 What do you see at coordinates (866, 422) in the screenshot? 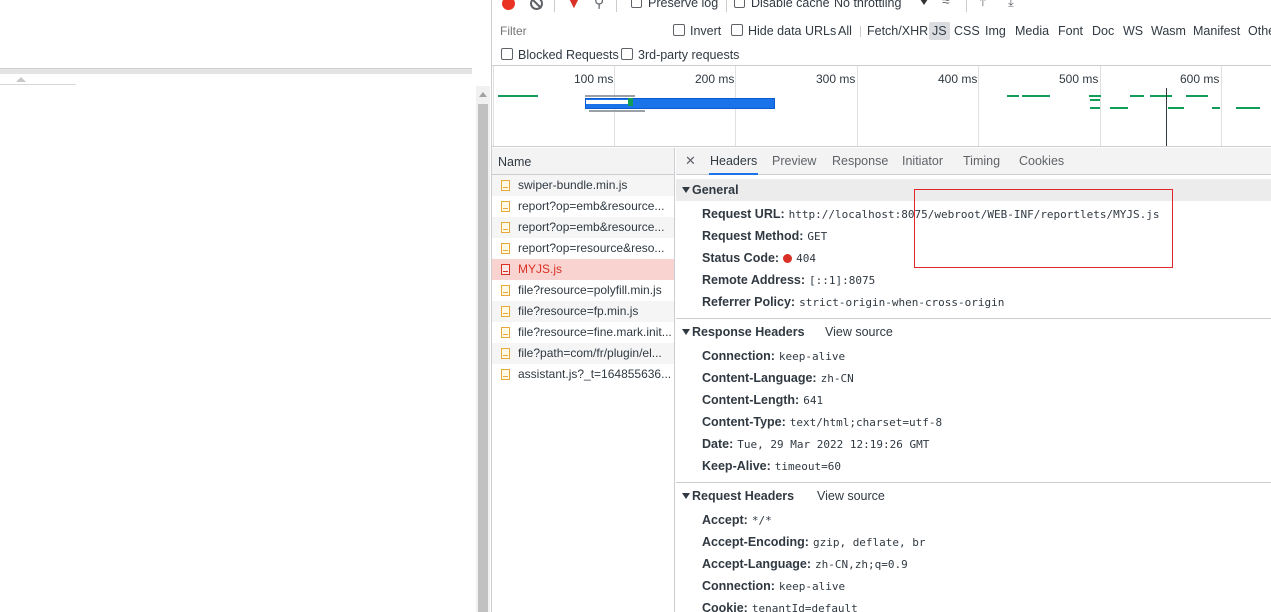
I see `header-value: text/html;charset=utf-8` at bounding box center [866, 422].